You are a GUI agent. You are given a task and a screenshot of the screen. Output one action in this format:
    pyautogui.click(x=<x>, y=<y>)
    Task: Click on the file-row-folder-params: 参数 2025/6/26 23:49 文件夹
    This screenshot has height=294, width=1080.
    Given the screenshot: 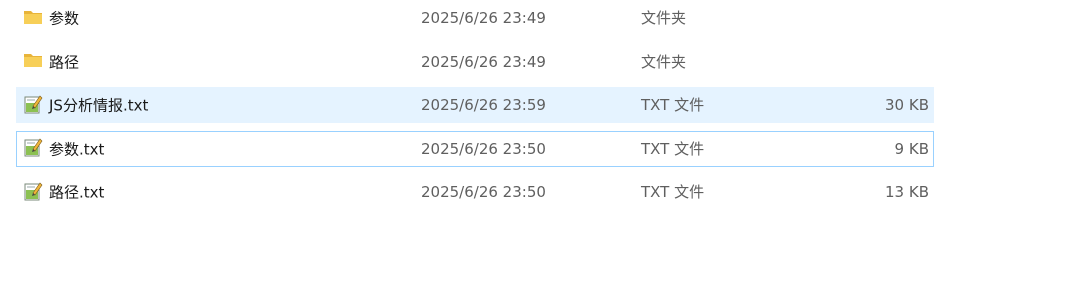 What is the action you would take?
    pyautogui.click(x=475, y=18)
    